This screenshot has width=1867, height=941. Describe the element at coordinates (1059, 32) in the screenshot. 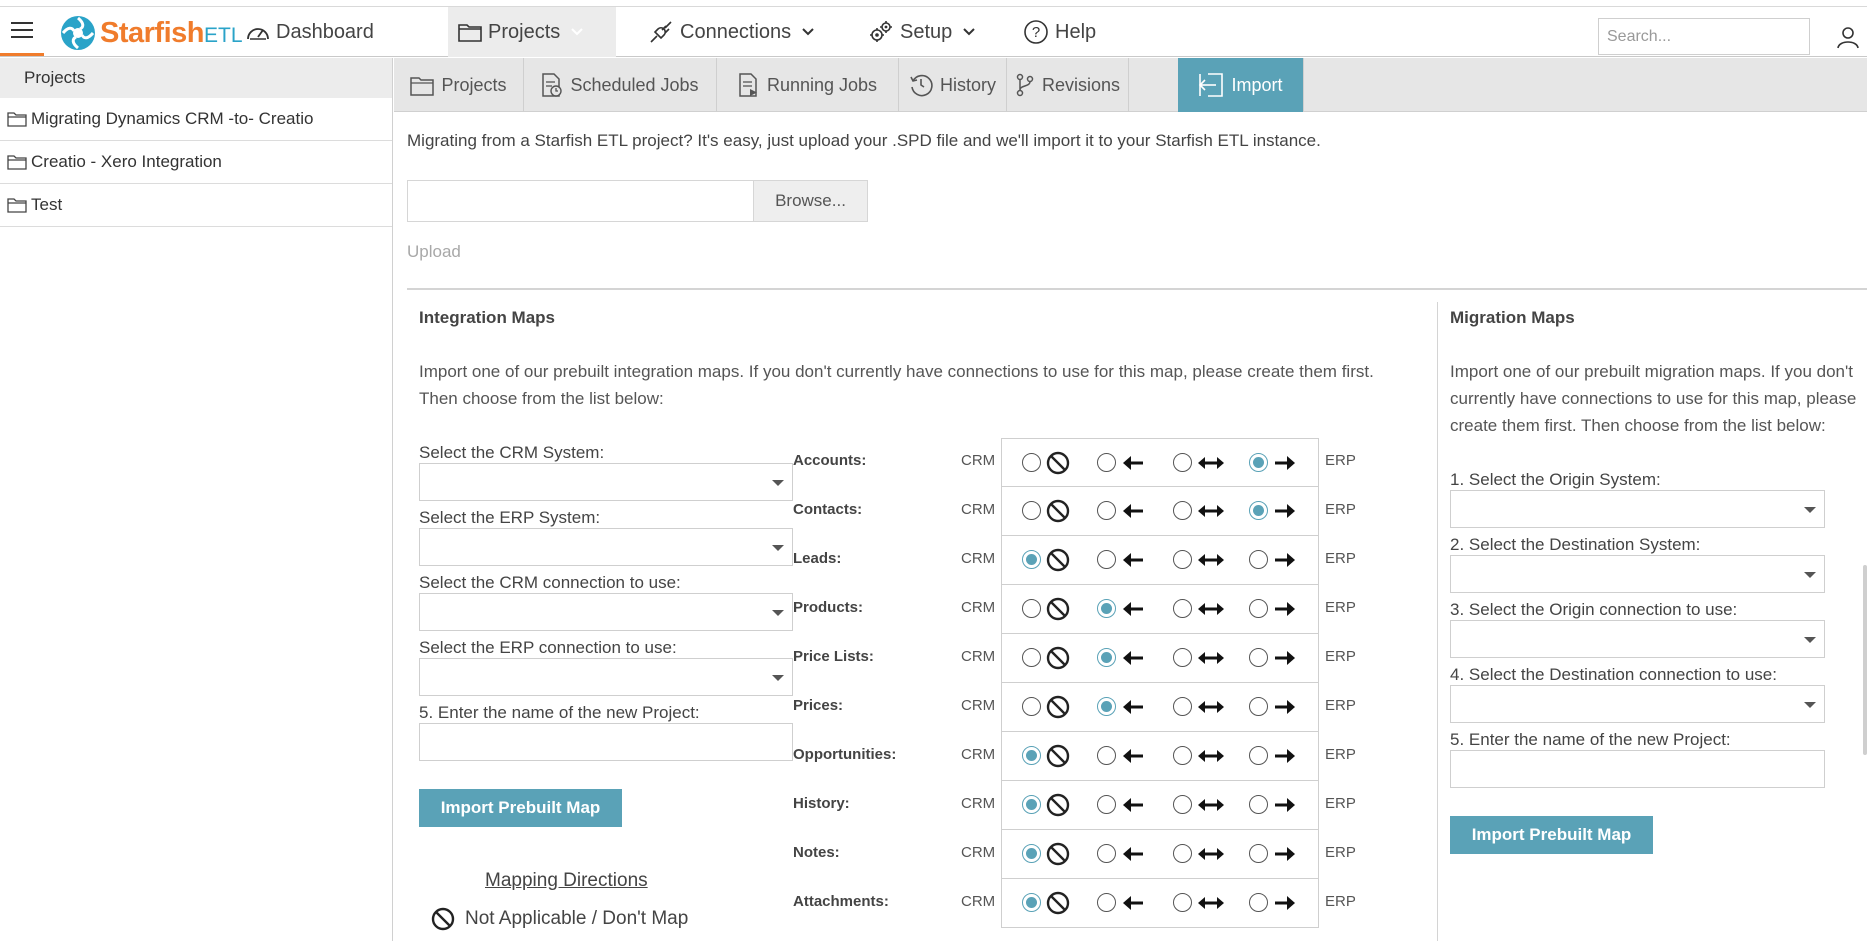

I see `nav-help: ? Help` at that location.